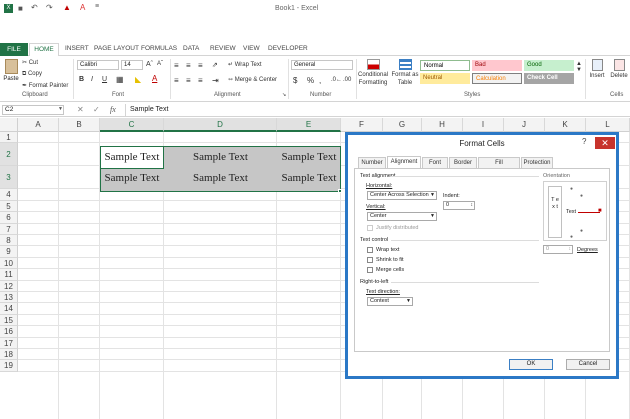 This screenshot has width=630, height=419. What do you see at coordinates (92, 79) in the screenshot?
I see `italic-button: I` at bounding box center [92, 79].